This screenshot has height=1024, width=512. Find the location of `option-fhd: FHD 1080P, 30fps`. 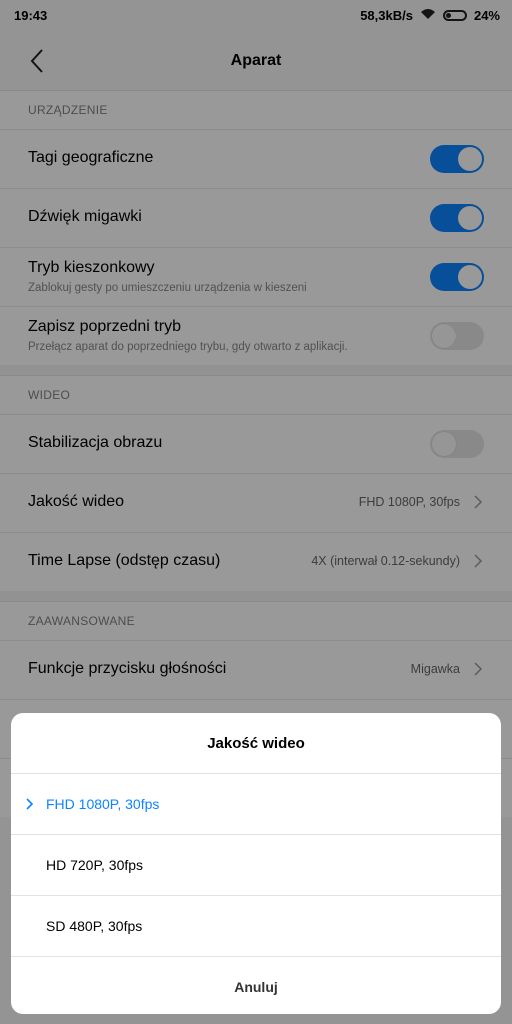

option-fhd: FHD 1080P, 30fps is located at coordinates (256, 804).